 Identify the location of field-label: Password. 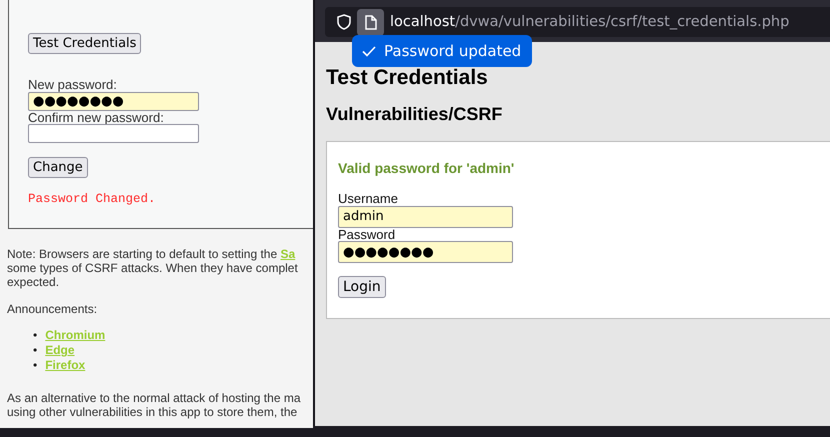
(367, 235).